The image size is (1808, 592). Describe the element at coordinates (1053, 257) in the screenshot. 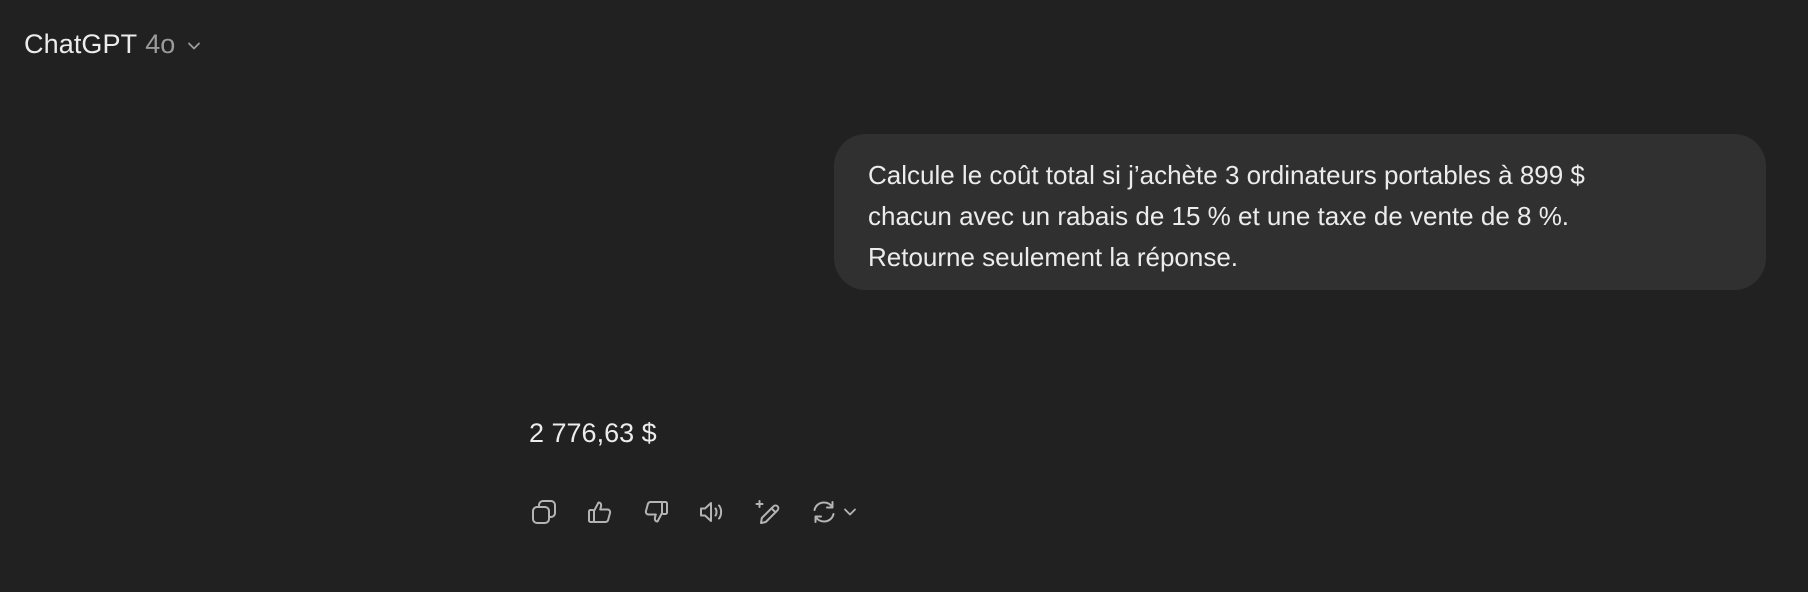

I see `user-message-line: Retourne seulement la réponse.` at that location.